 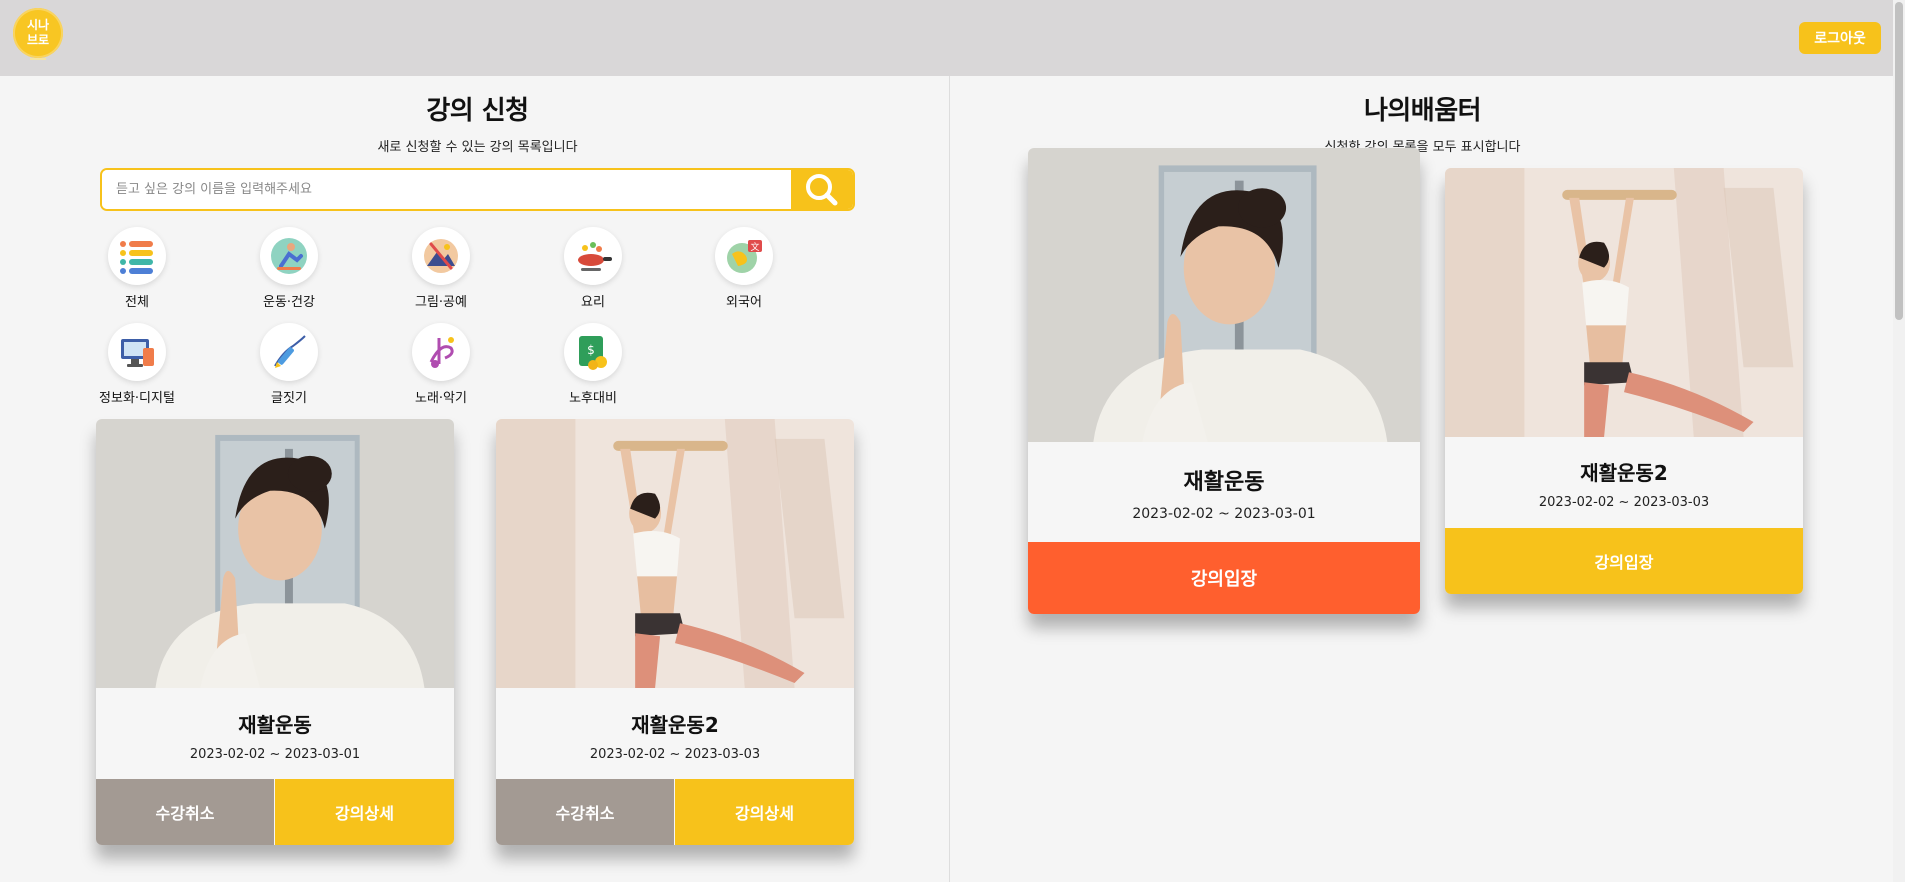 I want to click on top-bar: 시나 브로 로그아웃, so click(x=952, y=38).